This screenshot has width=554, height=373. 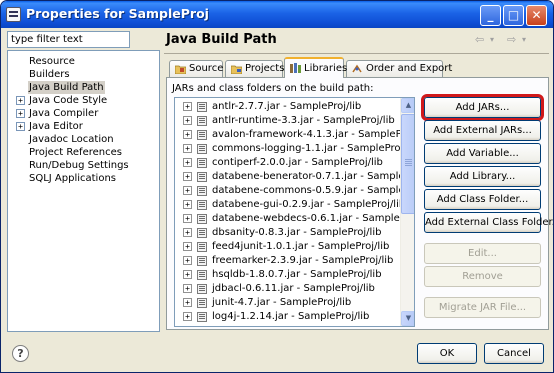 What do you see at coordinates (301, 246) in the screenshot?
I see `jar-label: feed4junit-1.0.1.jar - SampleProj/lib` at bounding box center [301, 246].